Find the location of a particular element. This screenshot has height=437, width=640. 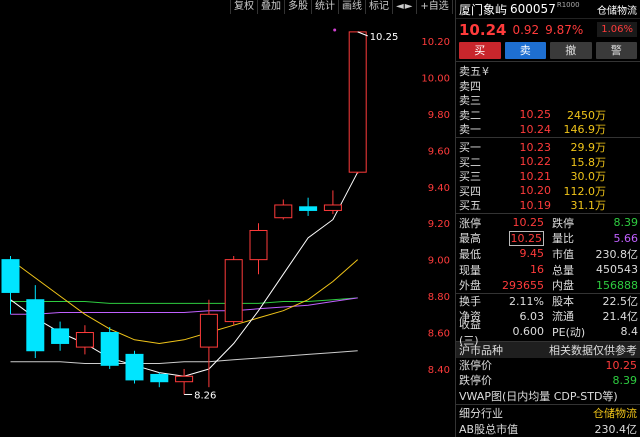

market-section-label: 沪市品种 is located at coordinates (481, 350).